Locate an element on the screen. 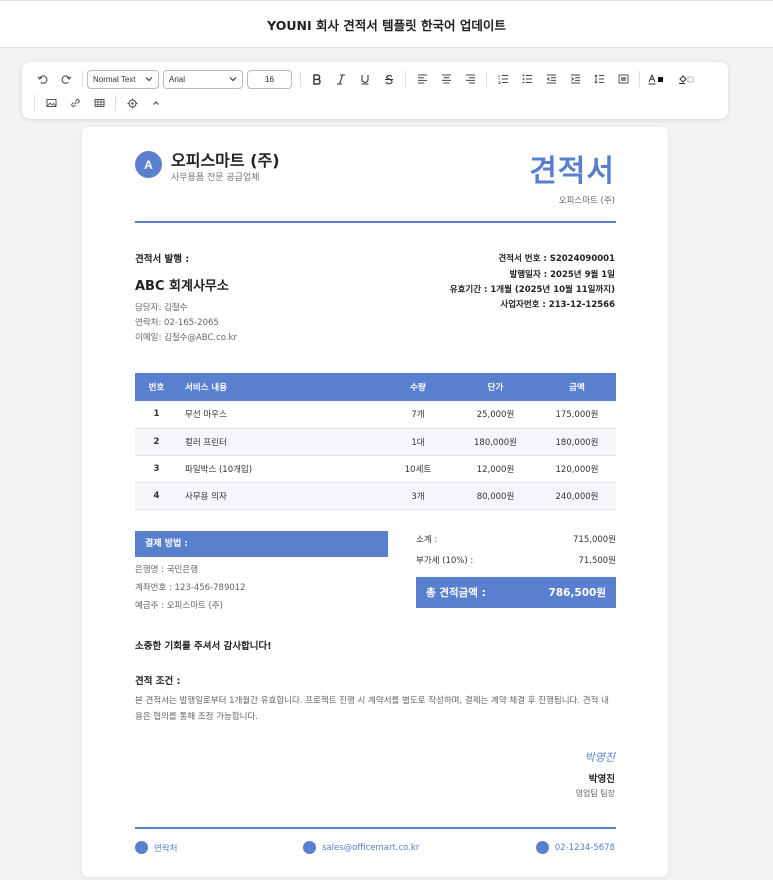 The image size is (773, 880). align-left-icon is located at coordinates (422, 79).